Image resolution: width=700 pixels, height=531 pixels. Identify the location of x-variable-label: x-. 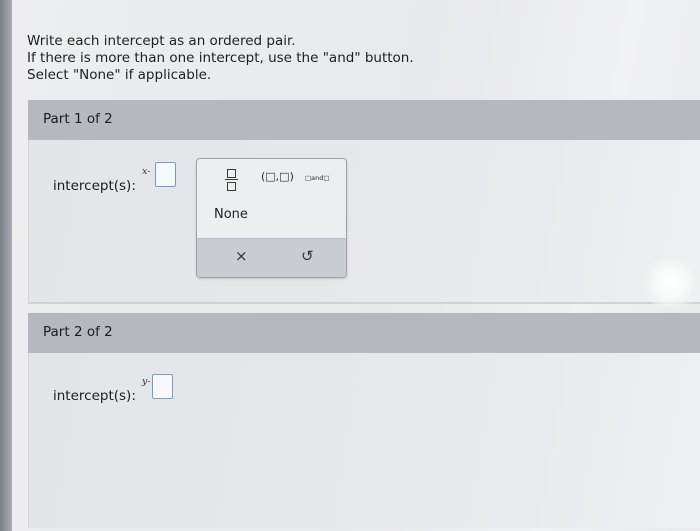
(146, 171).